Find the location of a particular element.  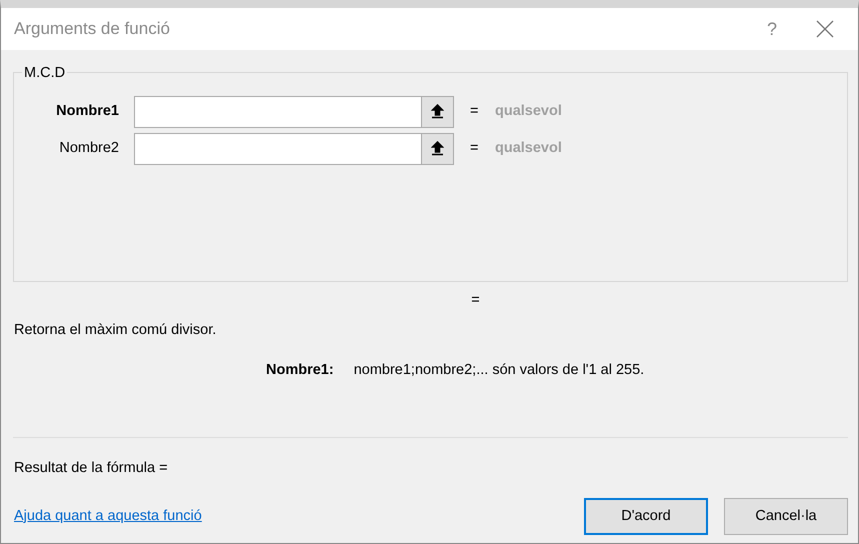

argument-description: nombre1;nombre2;... són valors de l'1 al 255. is located at coordinates (499, 370).